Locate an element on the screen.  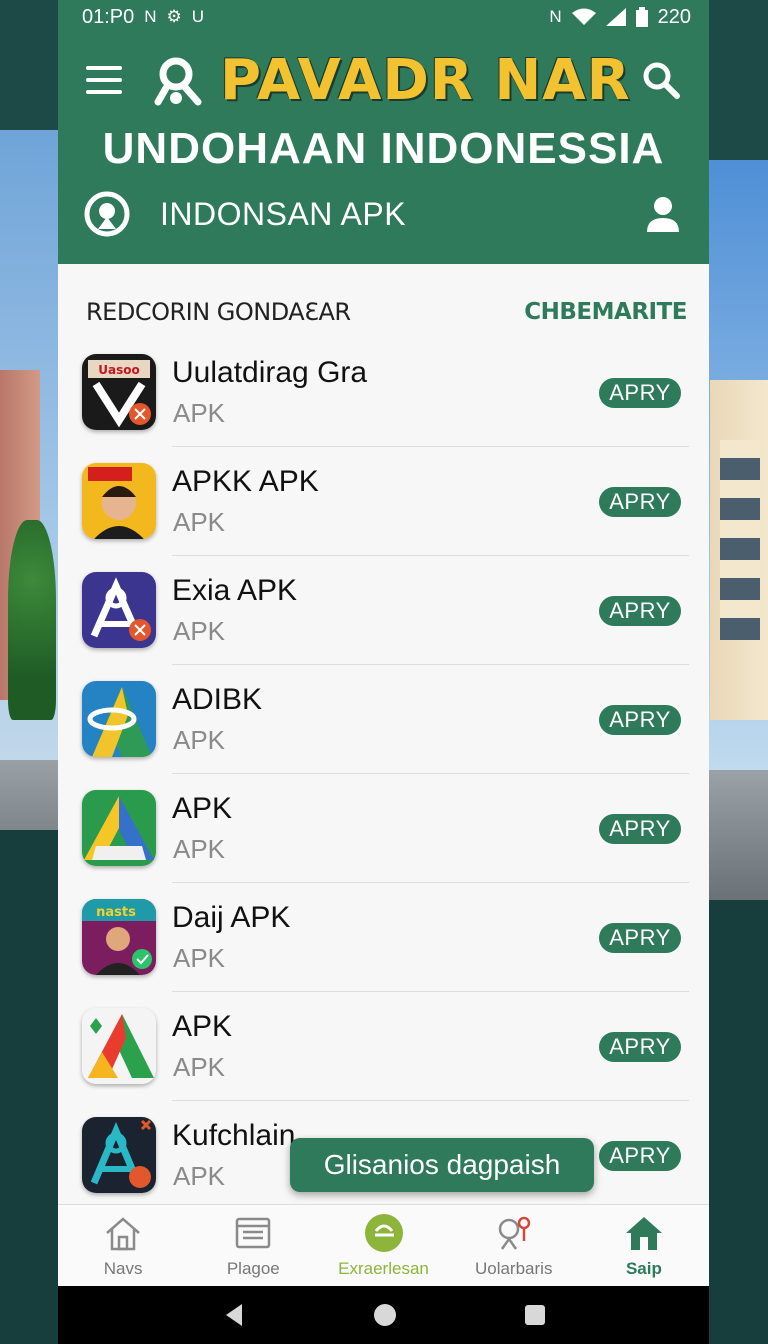
battery-icon is located at coordinates (641, 17).